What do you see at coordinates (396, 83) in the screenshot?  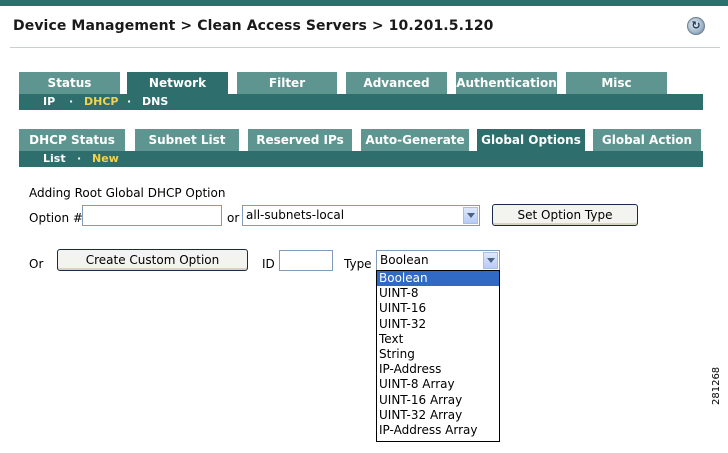 I see `tab-advanced: Advanced` at bounding box center [396, 83].